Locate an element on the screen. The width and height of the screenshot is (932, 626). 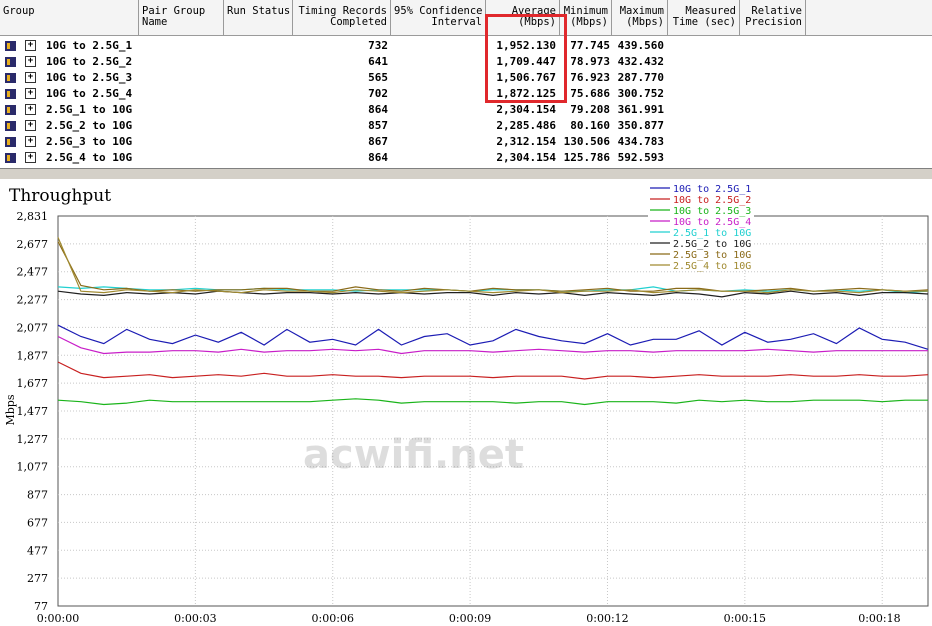
x-tick-label: 0:00:12 is located at coordinates (607, 618).